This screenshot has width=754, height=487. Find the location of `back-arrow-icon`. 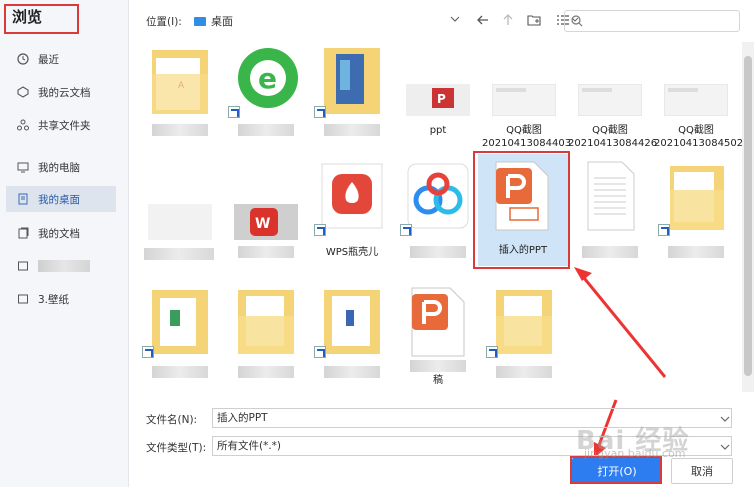

back-arrow-icon is located at coordinates (483, 21).